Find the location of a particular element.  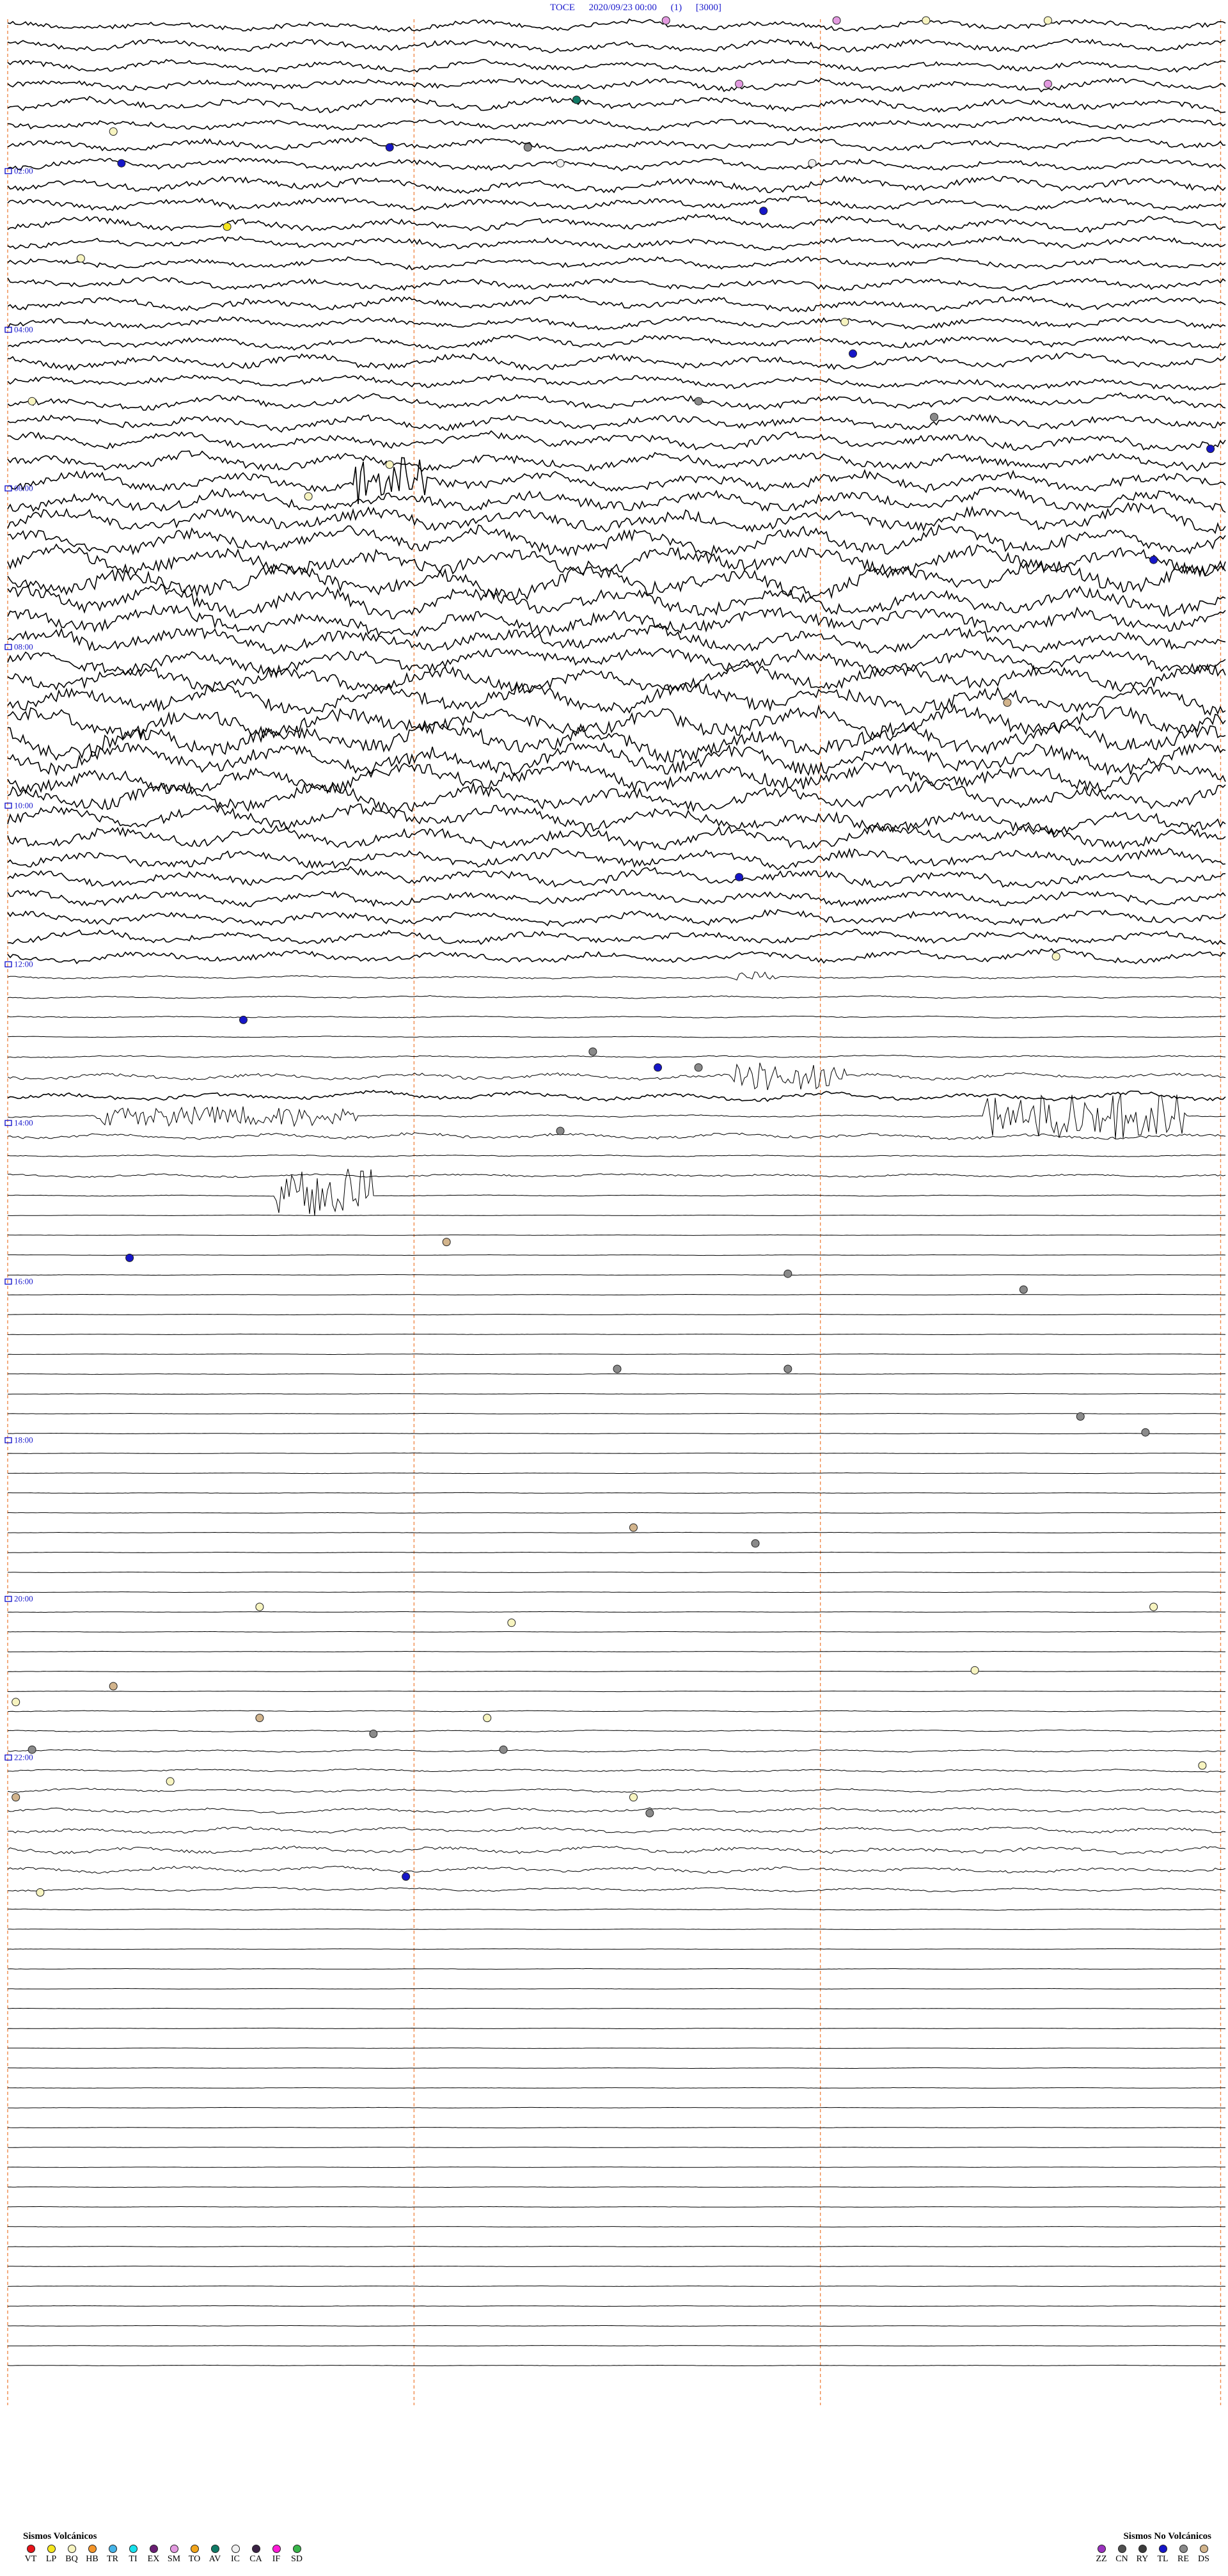

legend-item-ti: TI is located at coordinates (133, 2554).